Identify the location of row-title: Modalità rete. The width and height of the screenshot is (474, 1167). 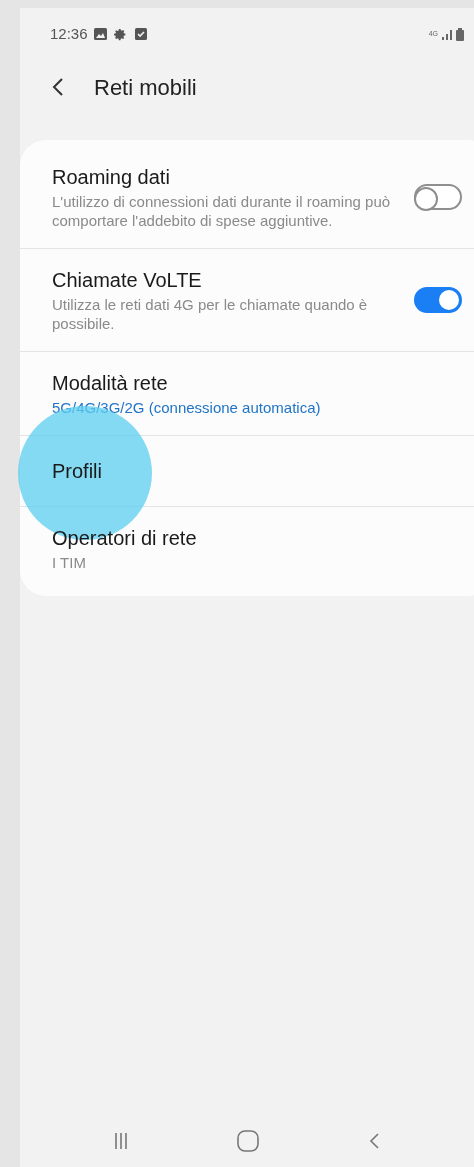
(110, 383).